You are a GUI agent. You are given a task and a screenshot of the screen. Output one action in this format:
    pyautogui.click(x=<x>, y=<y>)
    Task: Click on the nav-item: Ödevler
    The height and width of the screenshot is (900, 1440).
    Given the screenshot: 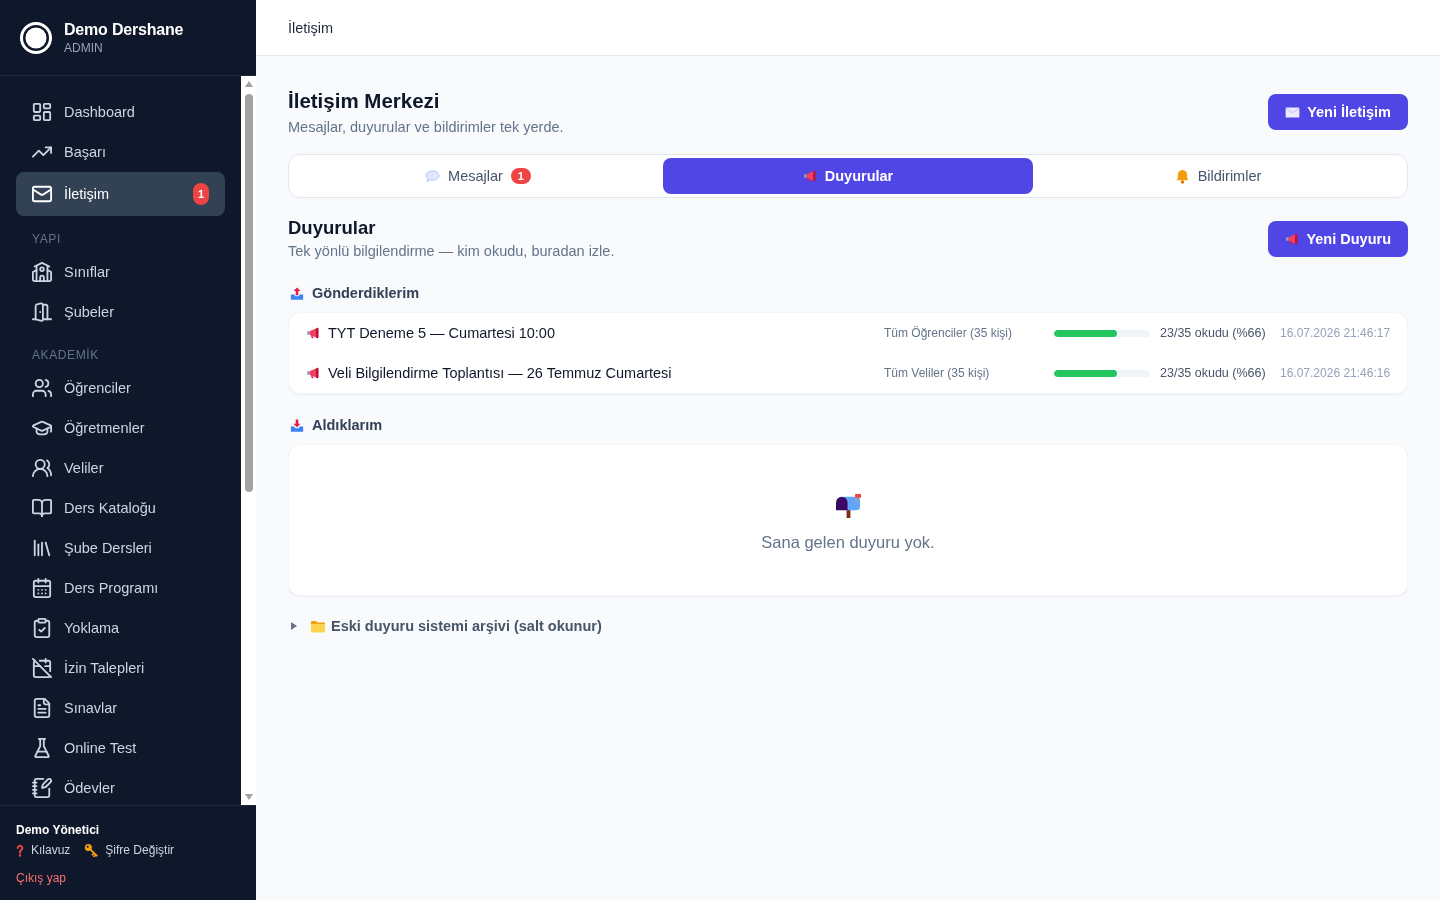 What is the action you would take?
    pyautogui.click(x=120, y=786)
    